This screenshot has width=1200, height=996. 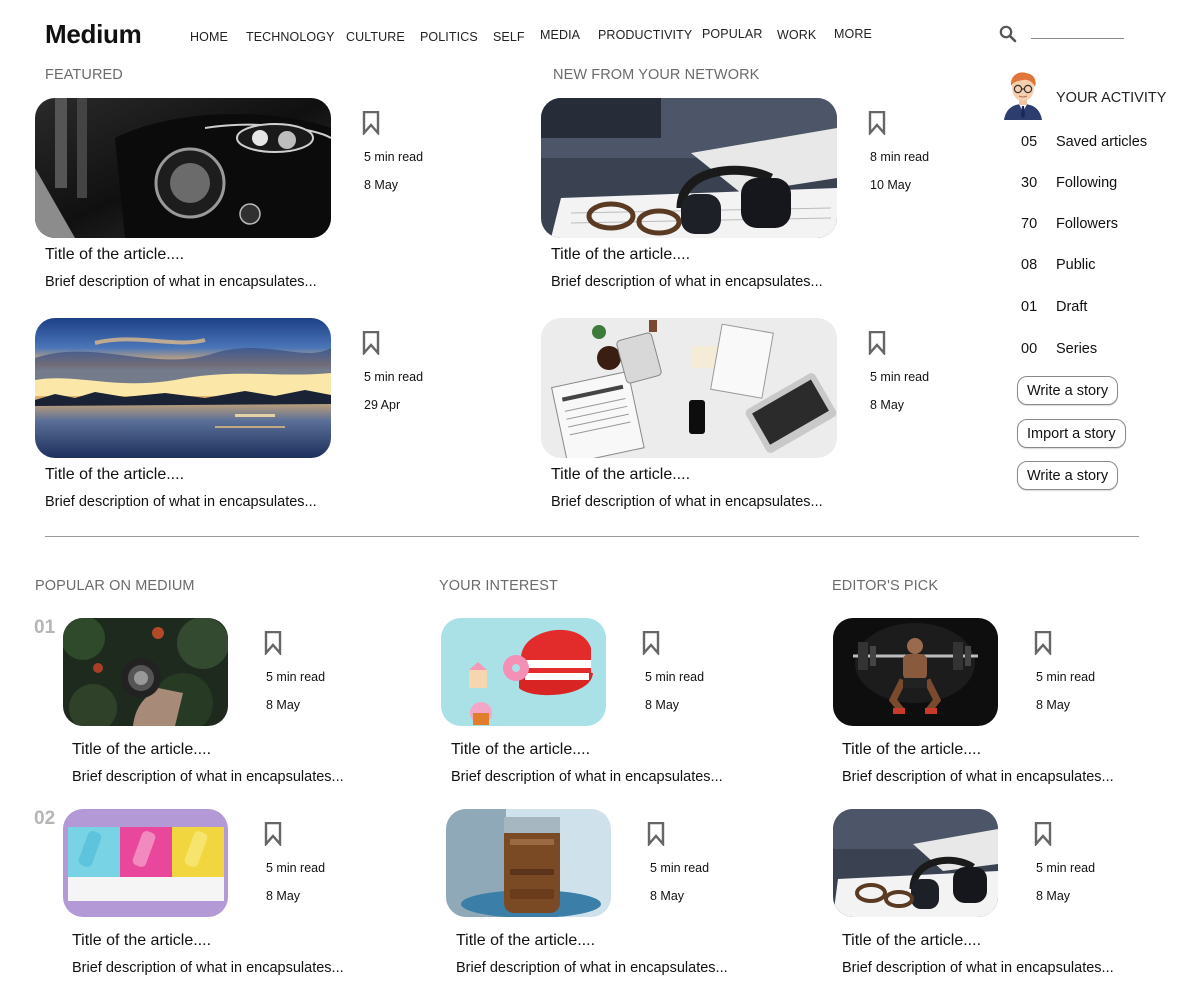 What do you see at coordinates (45, 627) in the screenshot?
I see `rank-number: 01` at bounding box center [45, 627].